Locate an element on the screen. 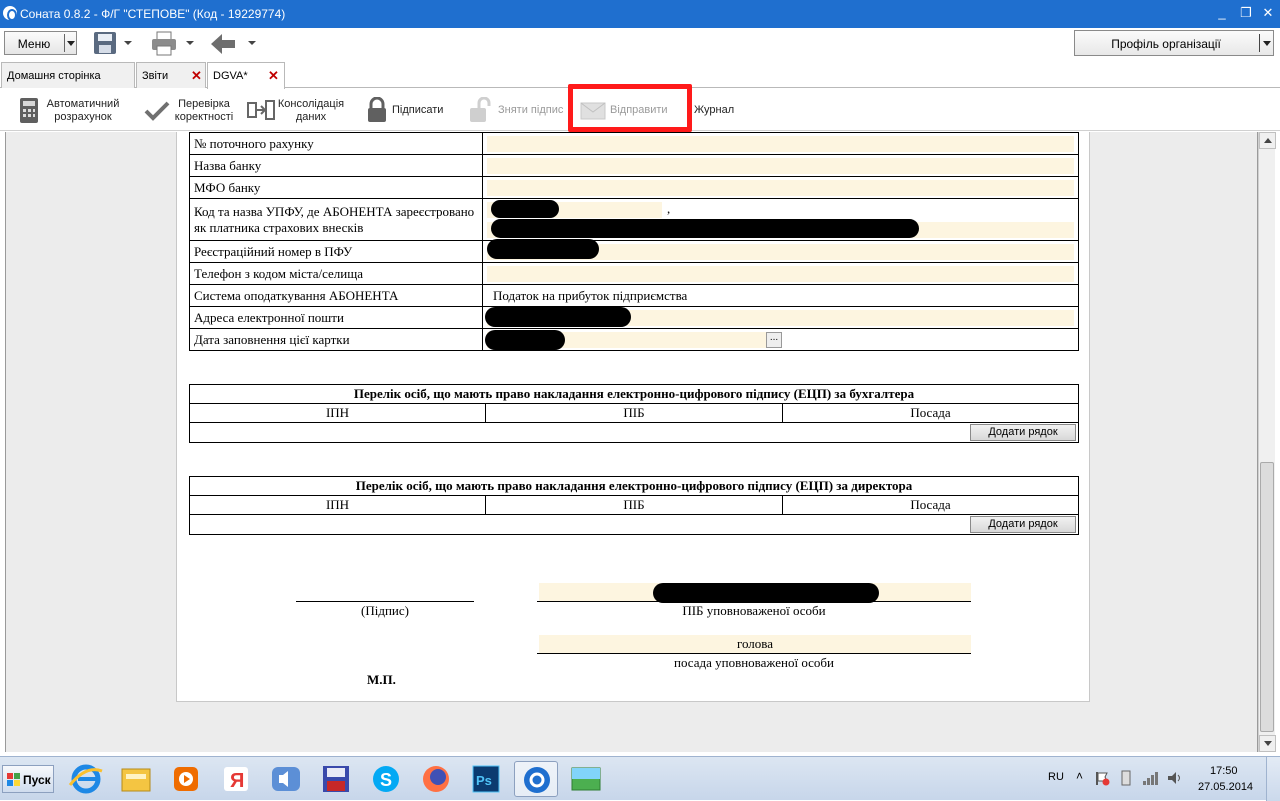  consolidation-button: Консолідація даних is located at coordinates (297, 110).